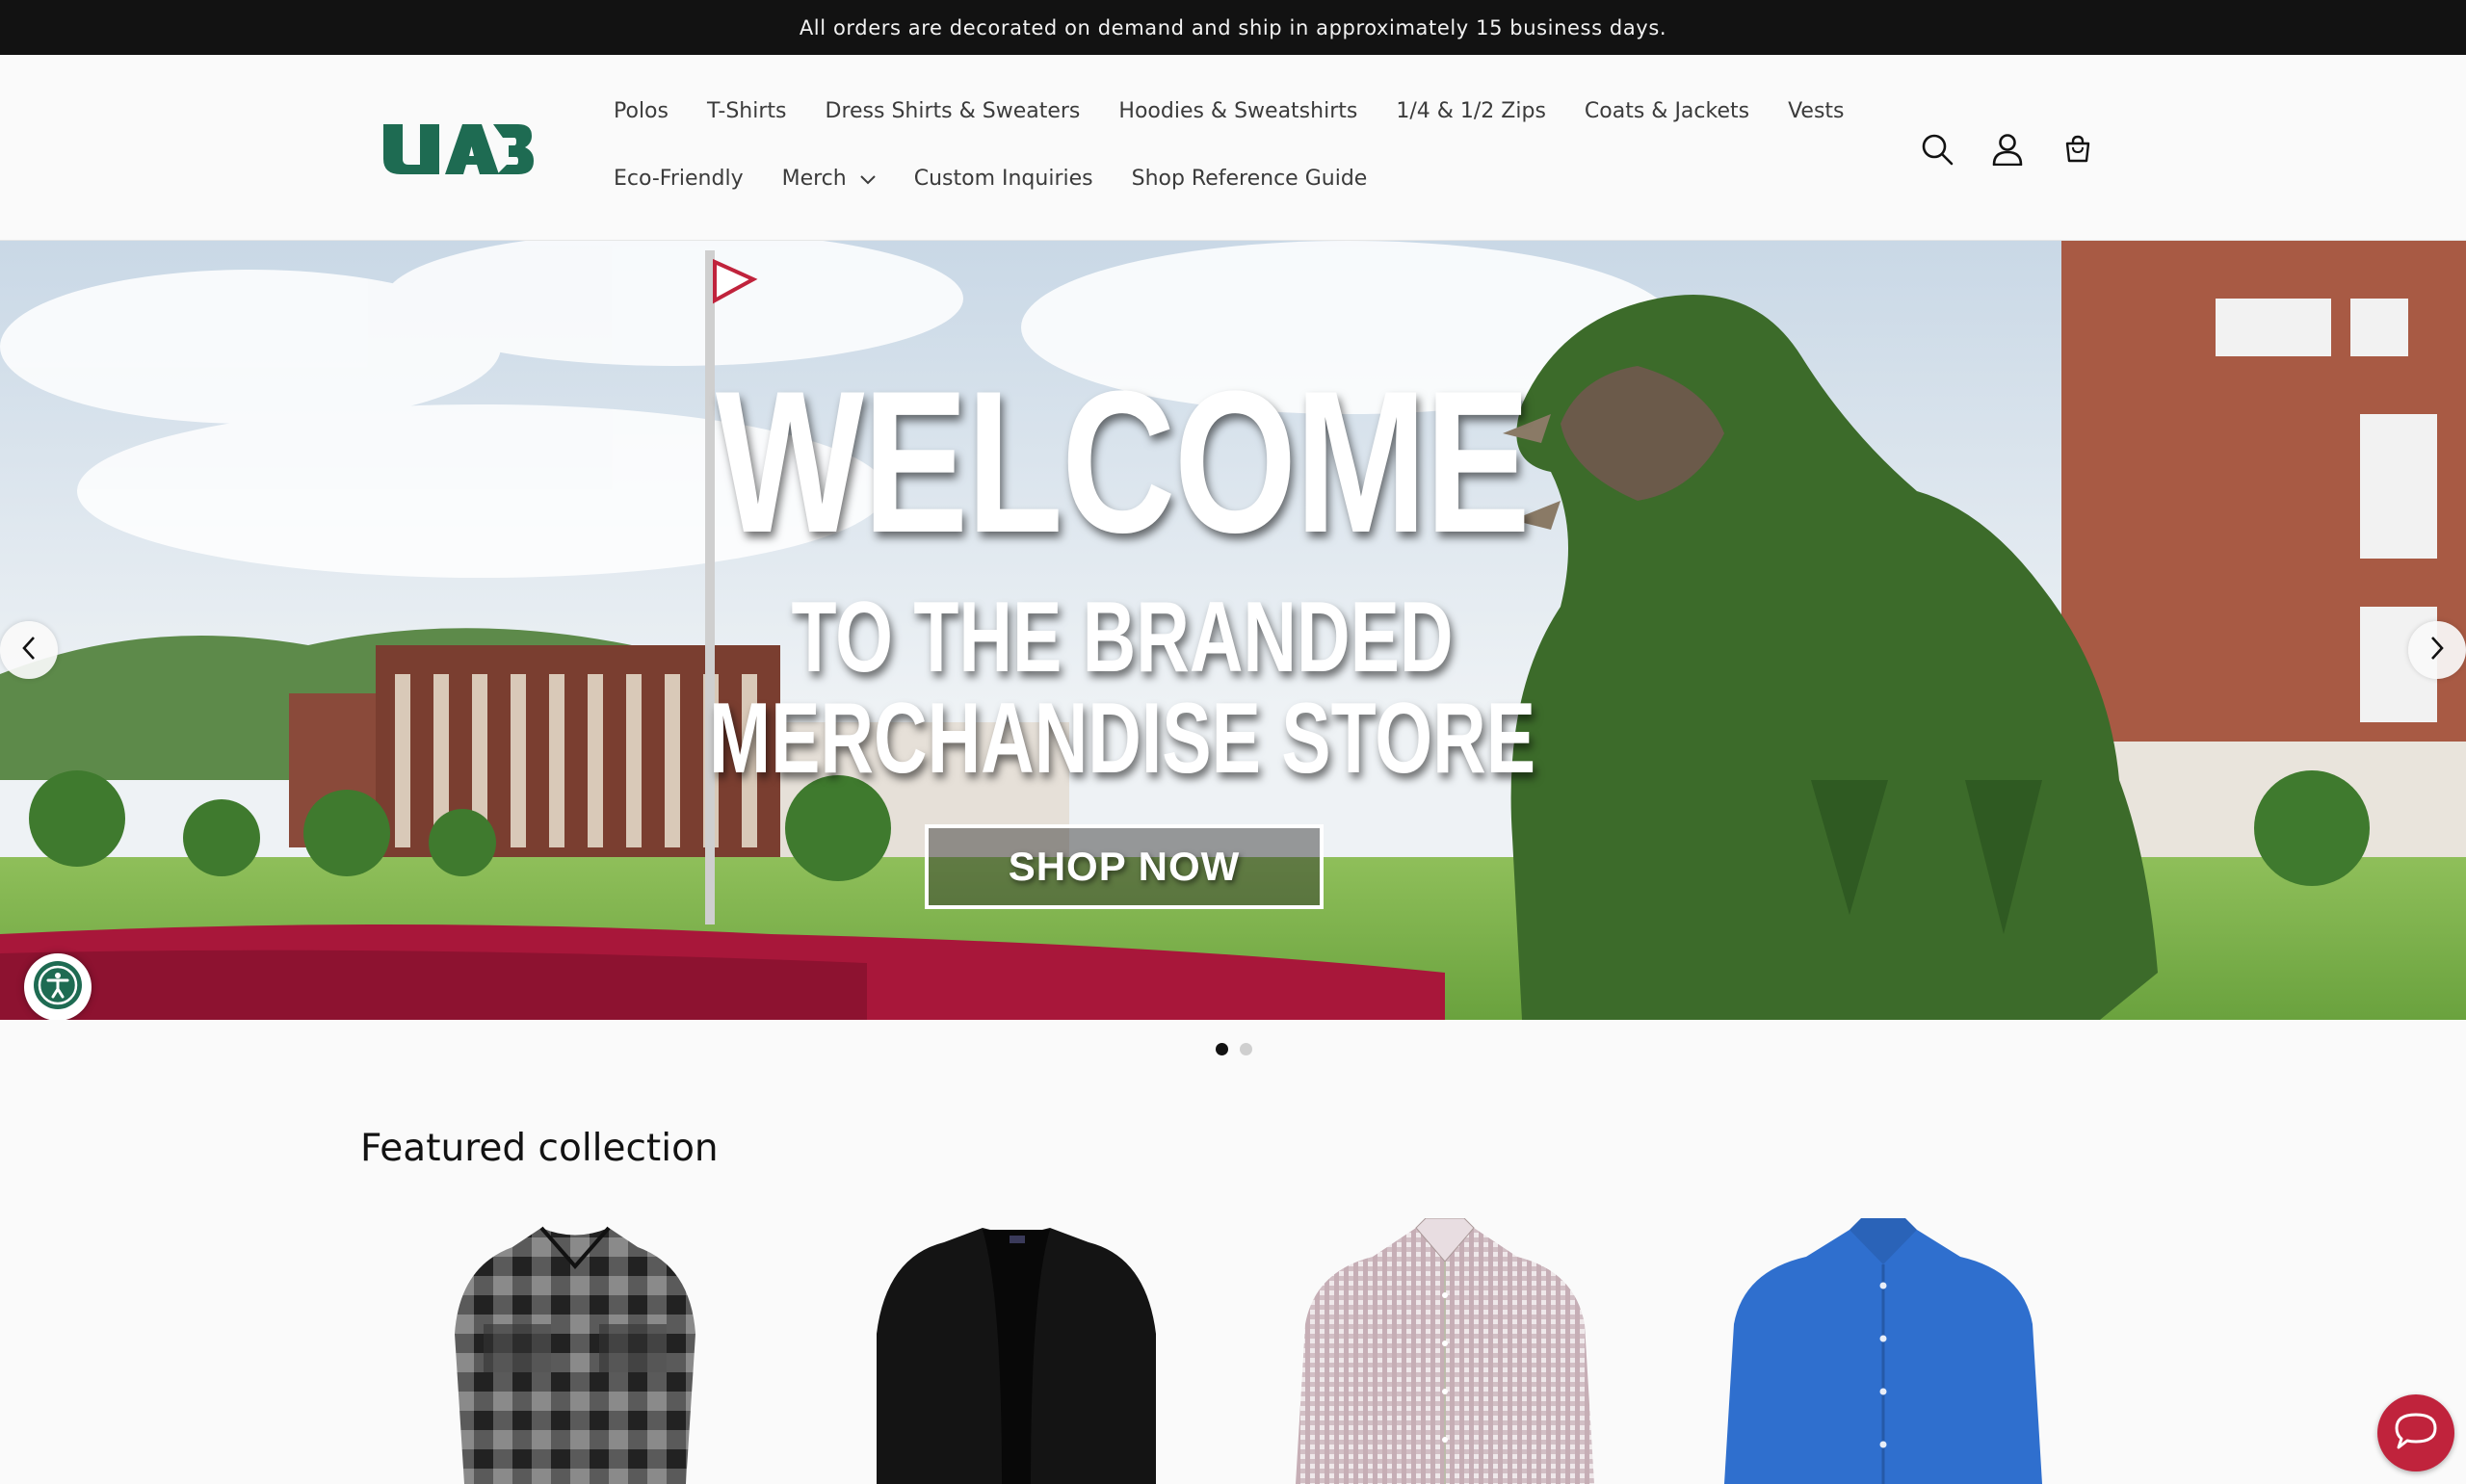 The height and width of the screenshot is (1484, 2466). Describe the element at coordinates (1124, 867) in the screenshot. I see `shop-now-button: SHOP NOW` at that location.